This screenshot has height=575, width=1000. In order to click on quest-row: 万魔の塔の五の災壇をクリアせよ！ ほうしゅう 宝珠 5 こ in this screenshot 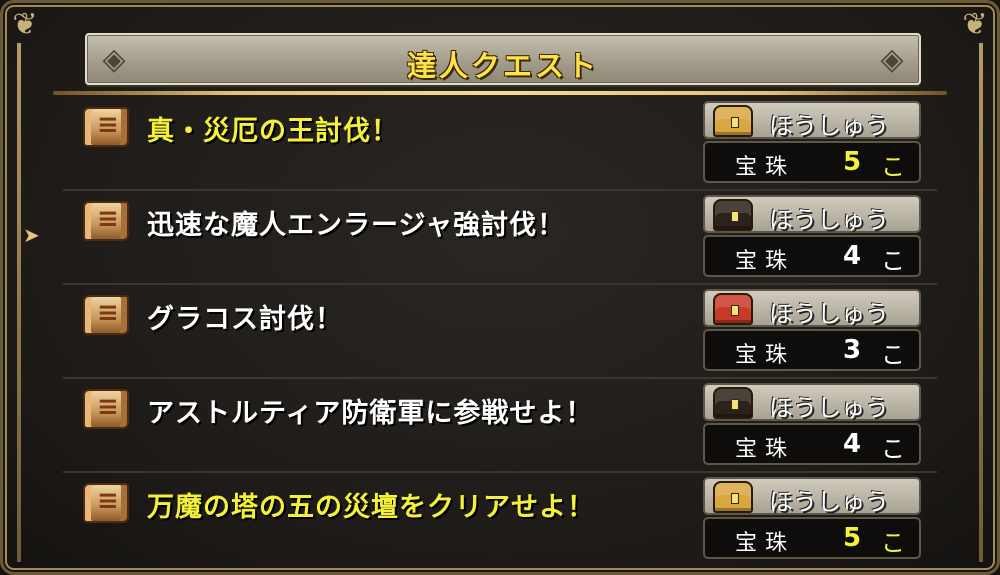, I will do `click(500, 520)`.